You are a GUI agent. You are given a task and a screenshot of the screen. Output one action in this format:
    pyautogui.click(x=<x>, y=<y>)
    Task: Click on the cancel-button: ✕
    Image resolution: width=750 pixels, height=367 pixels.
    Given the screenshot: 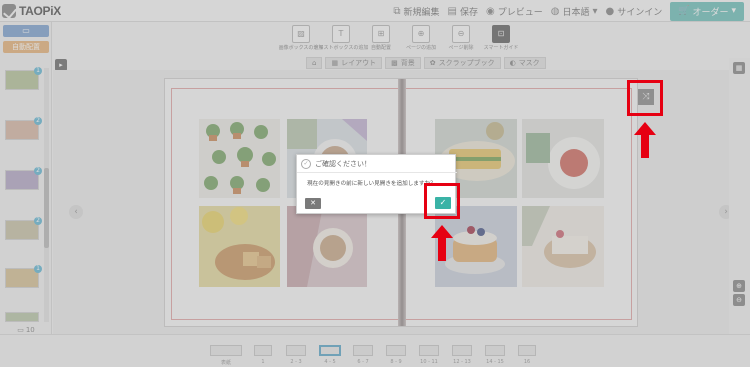 What is the action you would take?
    pyautogui.click(x=313, y=203)
    